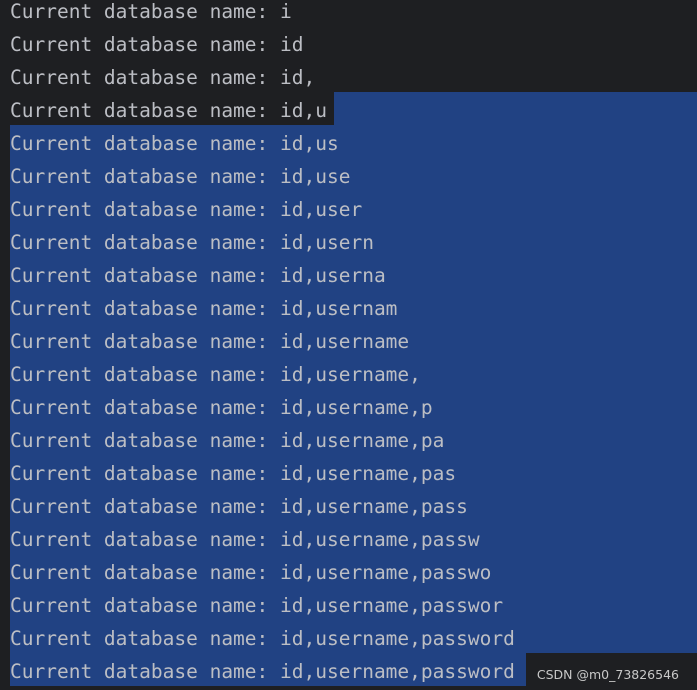 This screenshot has height=690, width=697. What do you see at coordinates (180, 181) in the screenshot?
I see `console-line: Current database name: id,use` at bounding box center [180, 181].